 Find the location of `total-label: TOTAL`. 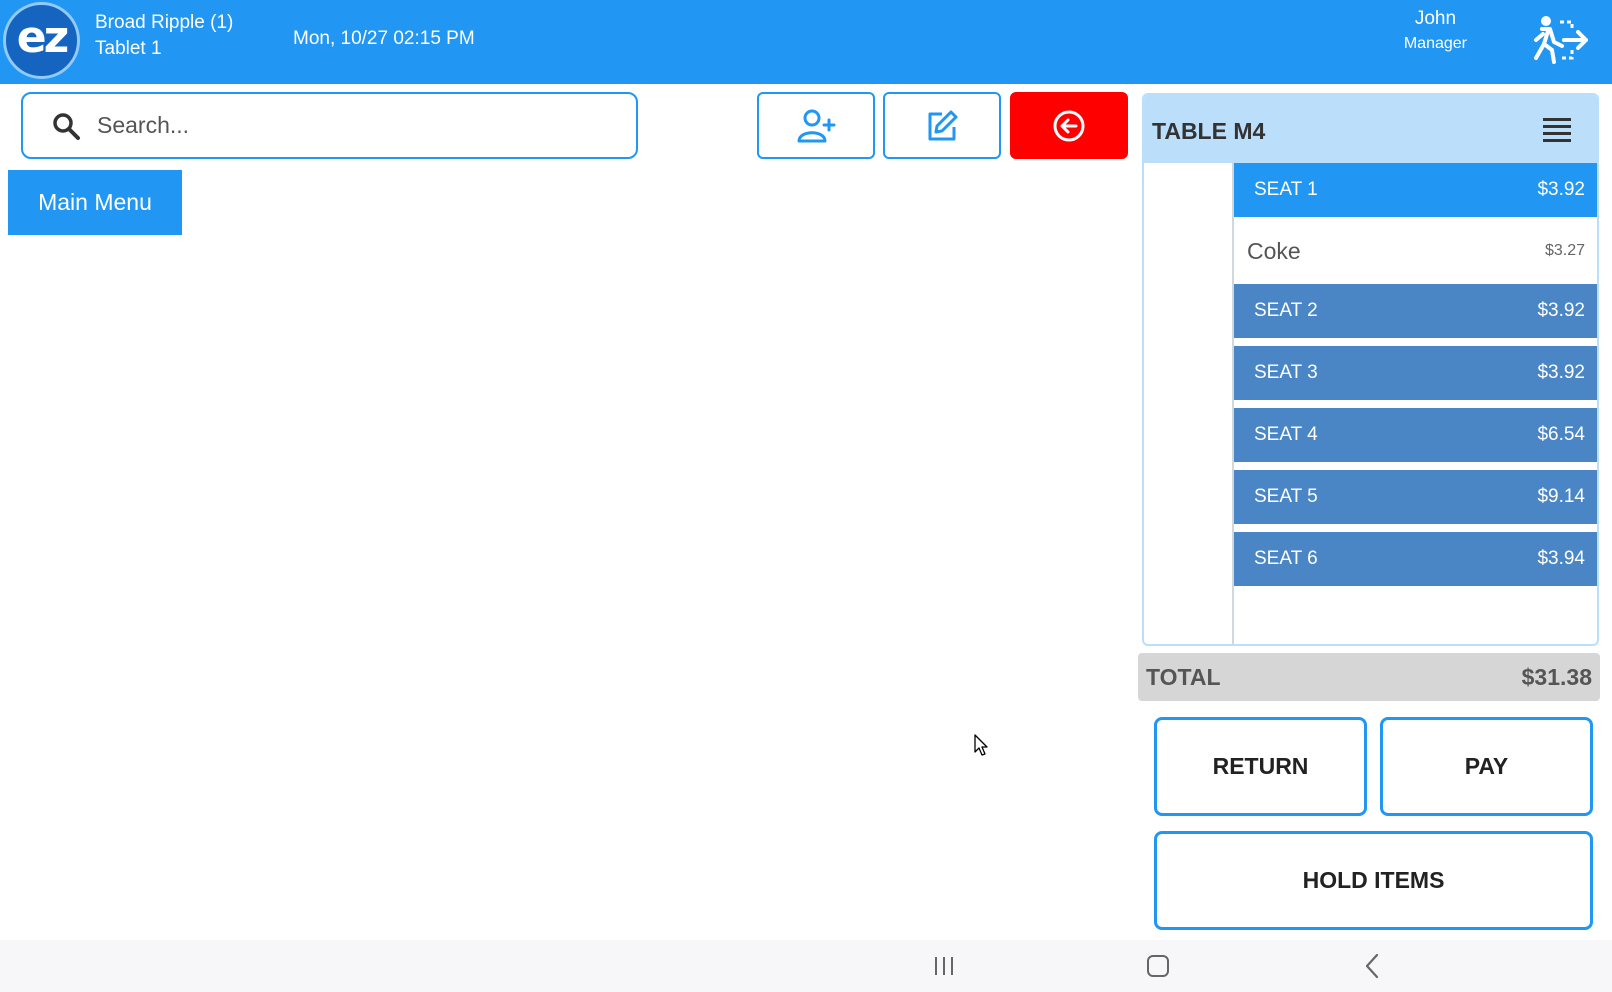

total-label: TOTAL is located at coordinates (1183, 676).